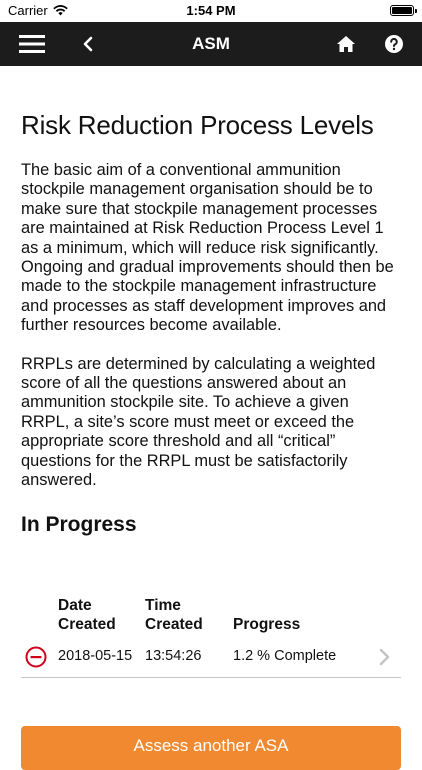  What do you see at coordinates (197, 125) in the screenshot?
I see `page-title: Risk Reduction Process Levels` at bounding box center [197, 125].